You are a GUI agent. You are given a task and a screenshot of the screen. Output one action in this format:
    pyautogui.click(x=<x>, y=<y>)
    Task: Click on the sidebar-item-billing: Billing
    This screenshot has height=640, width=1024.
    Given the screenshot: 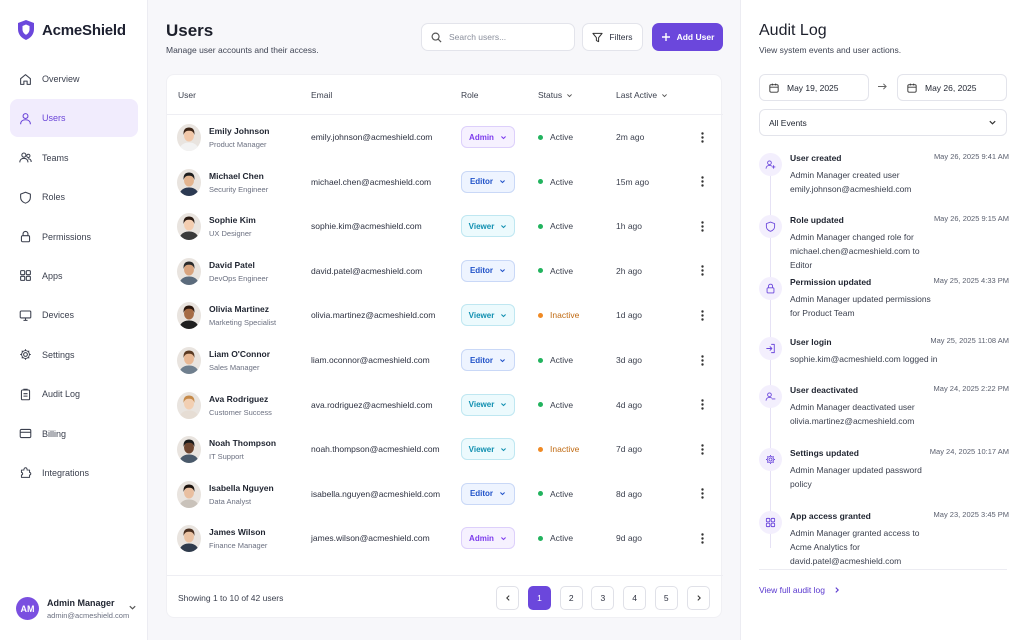 What is the action you would take?
    pyautogui.click(x=74, y=434)
    